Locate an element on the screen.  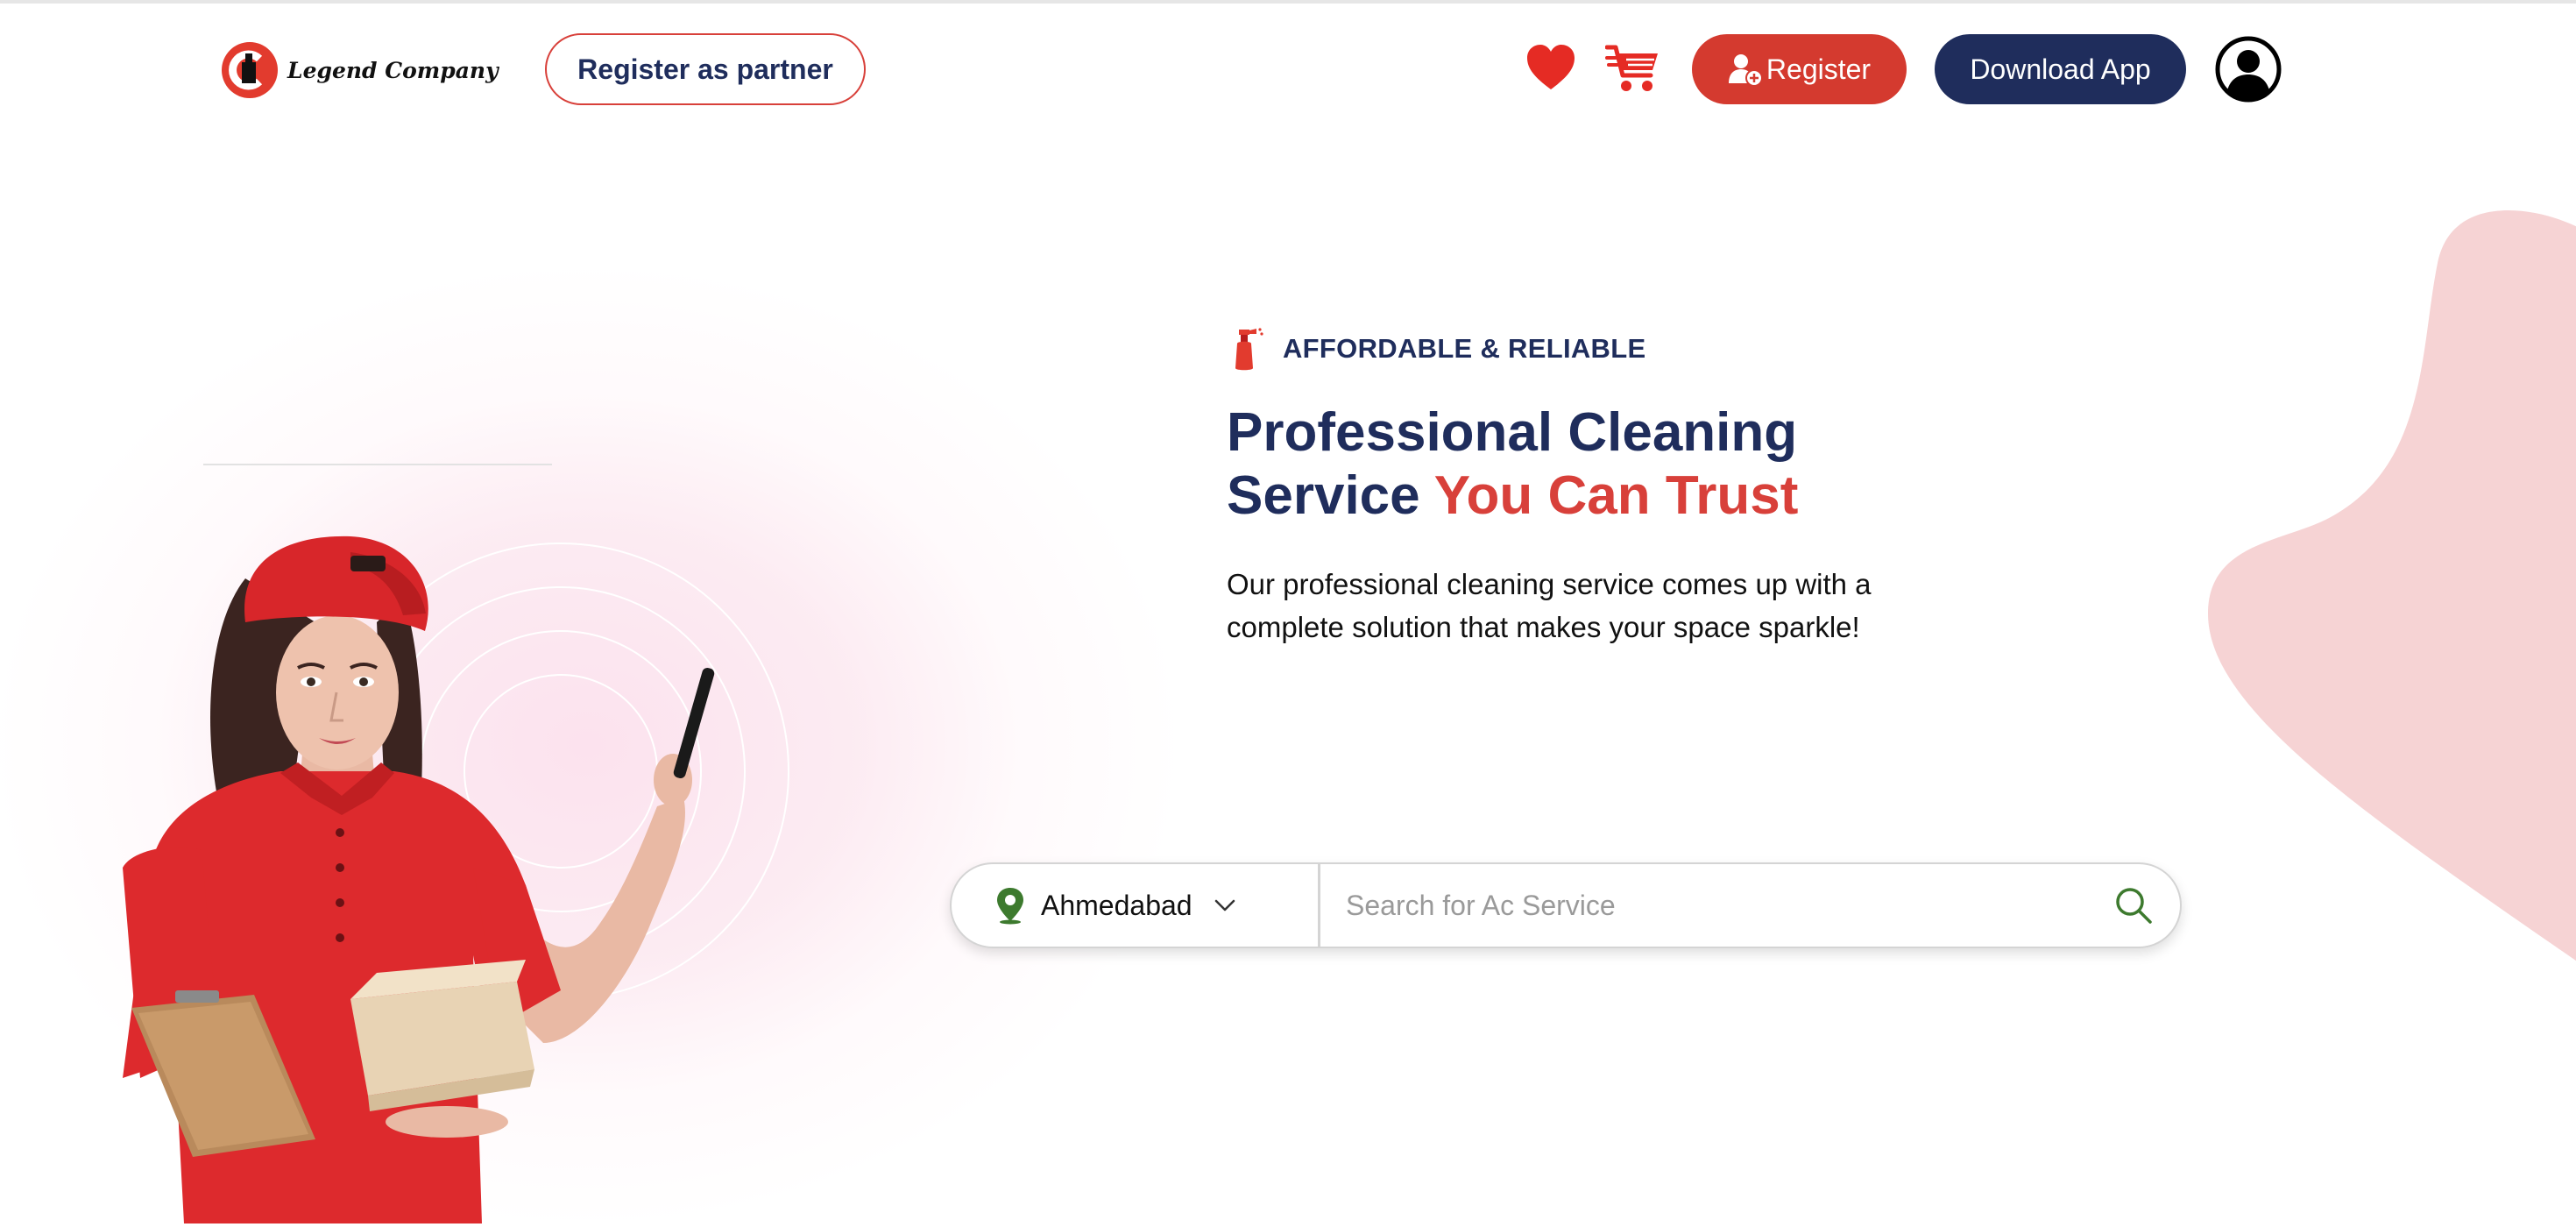
heart-icon is located at coordinates (1550, 67).